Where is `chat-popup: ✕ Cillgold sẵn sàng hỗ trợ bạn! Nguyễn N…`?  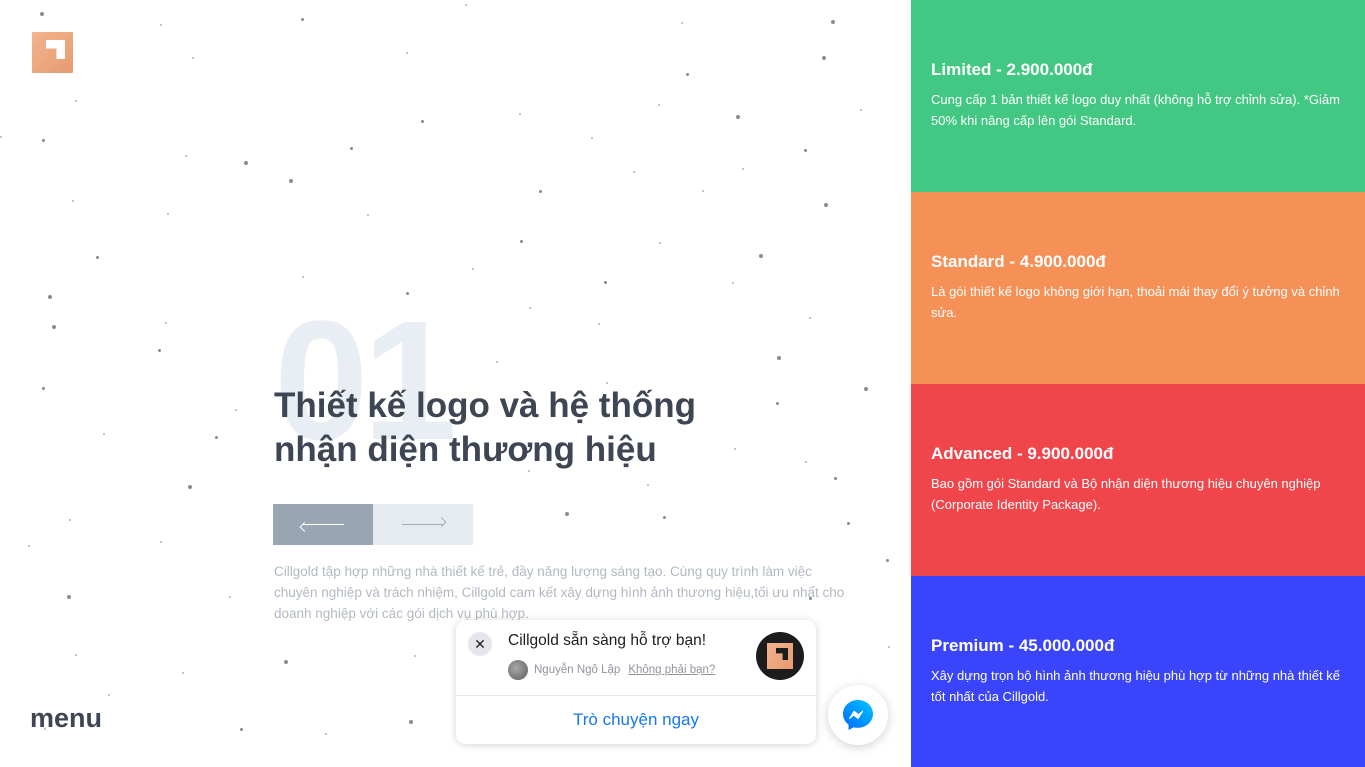
chat-popup: ✕ Cillgold sẵn sàng hỗ trợ bạn! Nguyễn N… is located at coordinates (636, 682).